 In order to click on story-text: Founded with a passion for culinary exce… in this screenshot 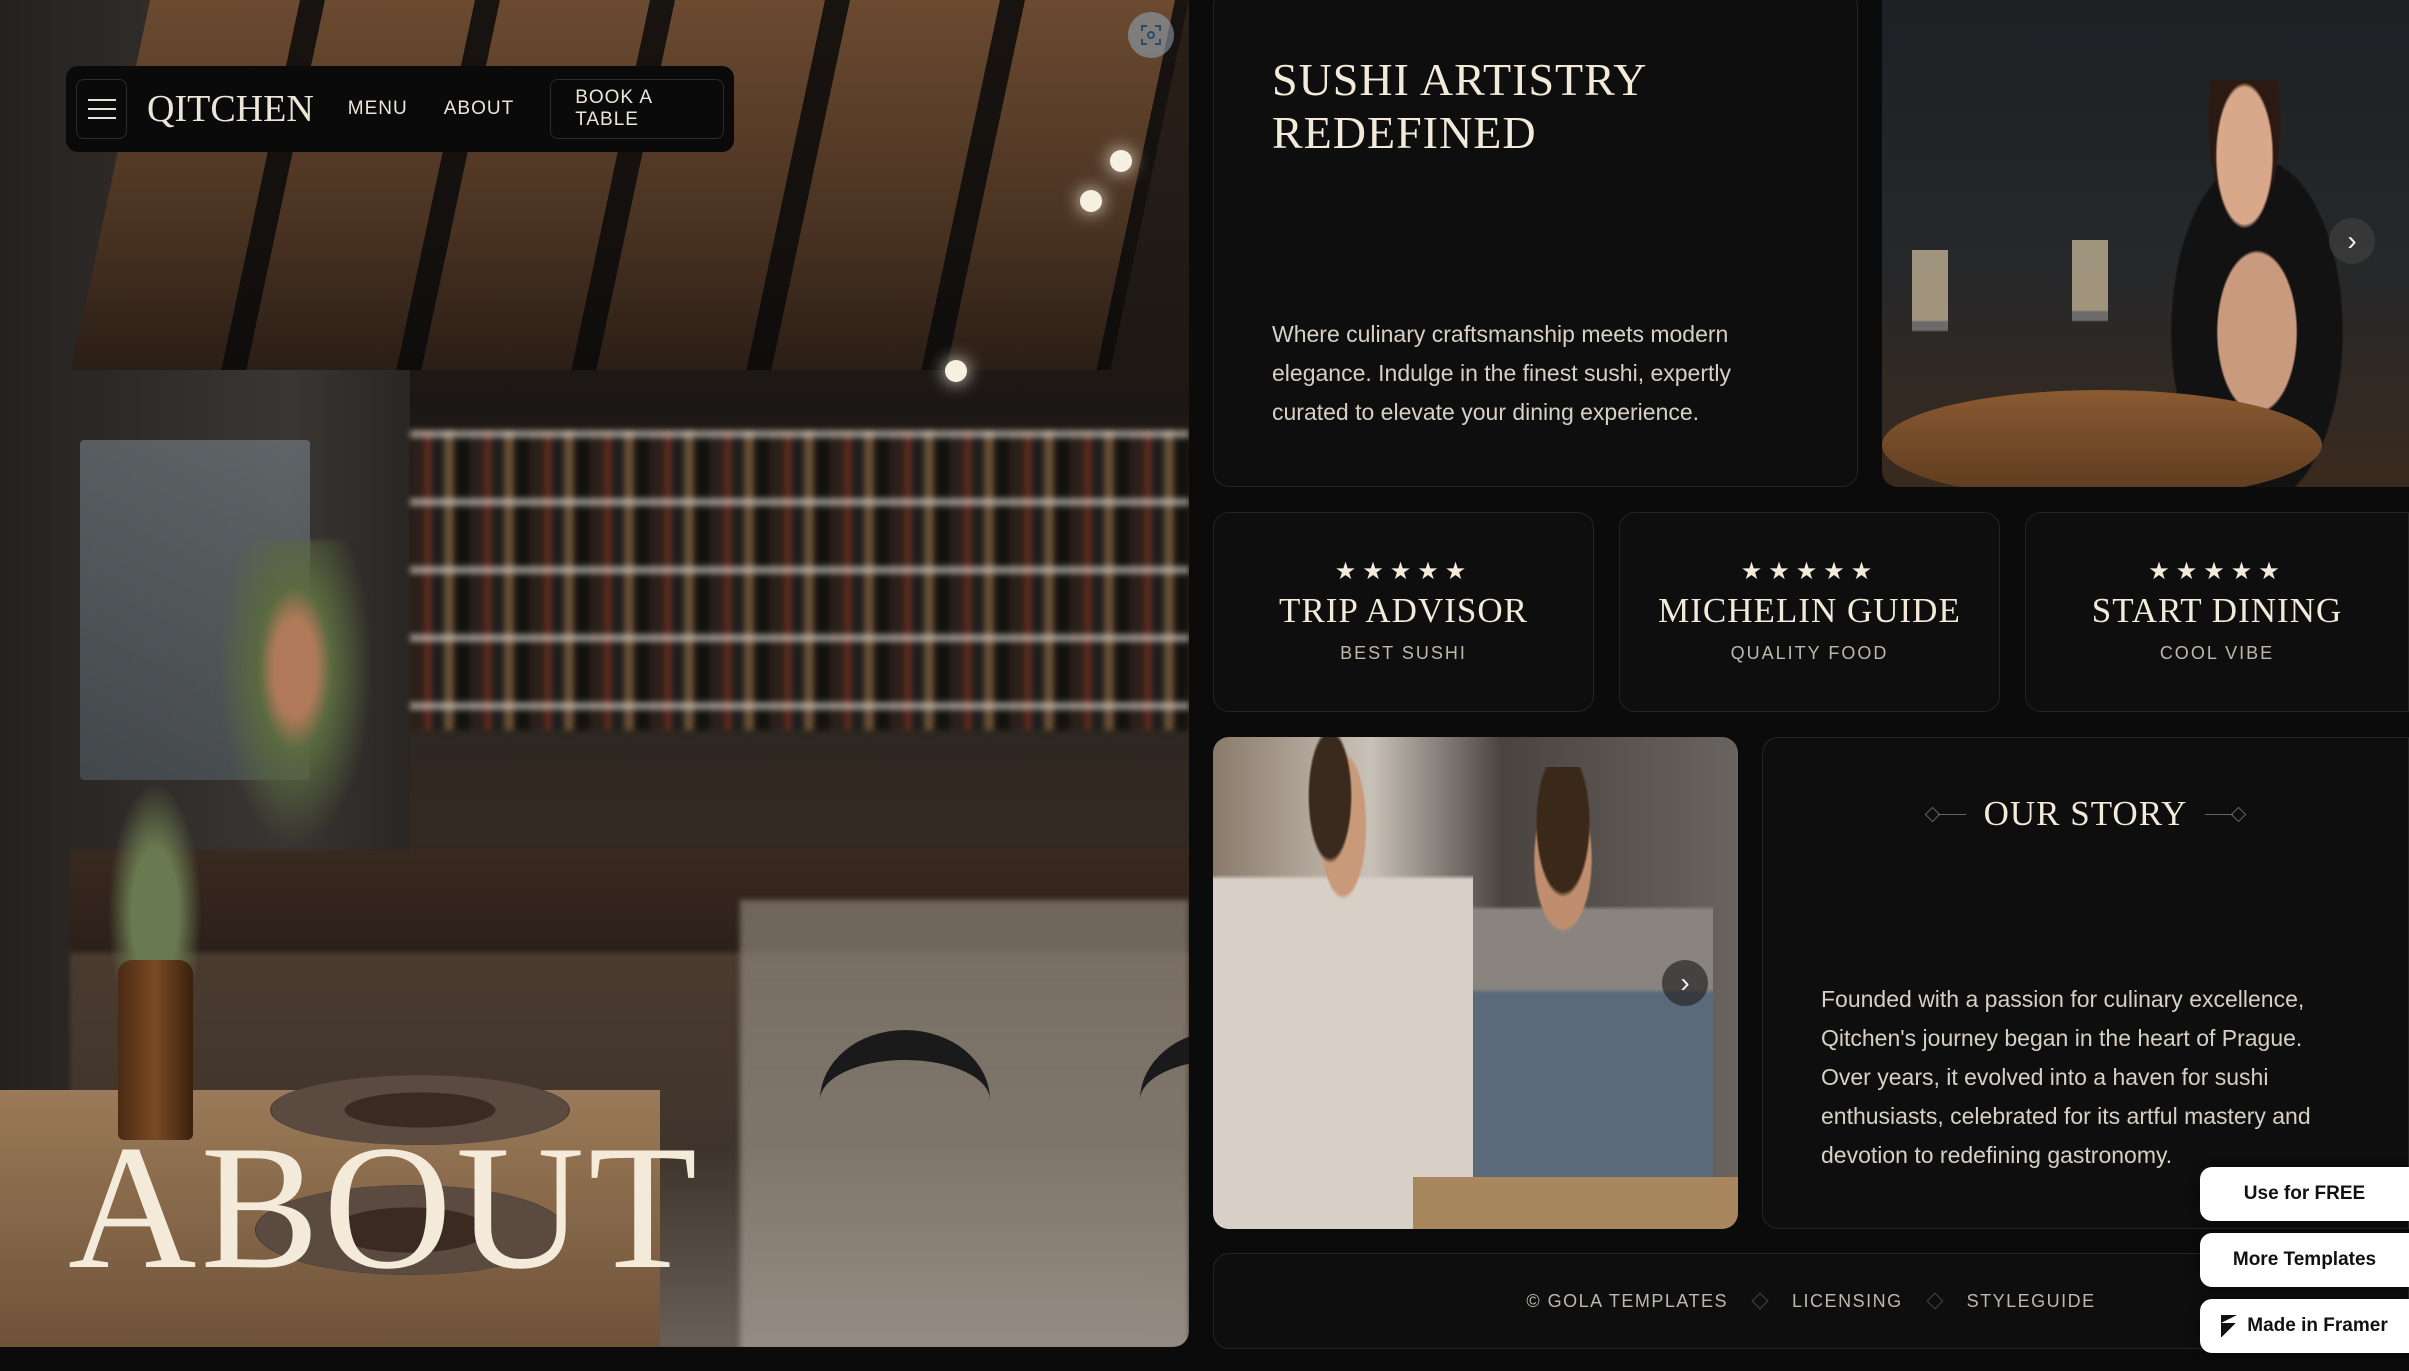, I will do `click(2066, 1077)`.